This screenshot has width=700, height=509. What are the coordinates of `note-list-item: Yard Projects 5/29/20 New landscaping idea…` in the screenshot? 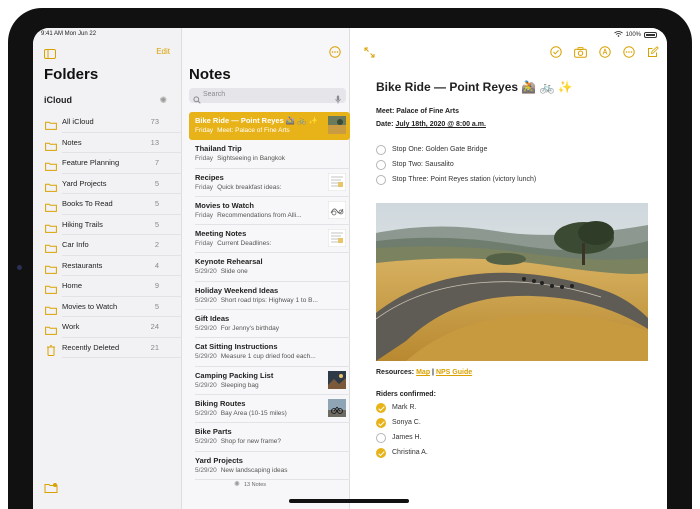 It's located at (269, 466).